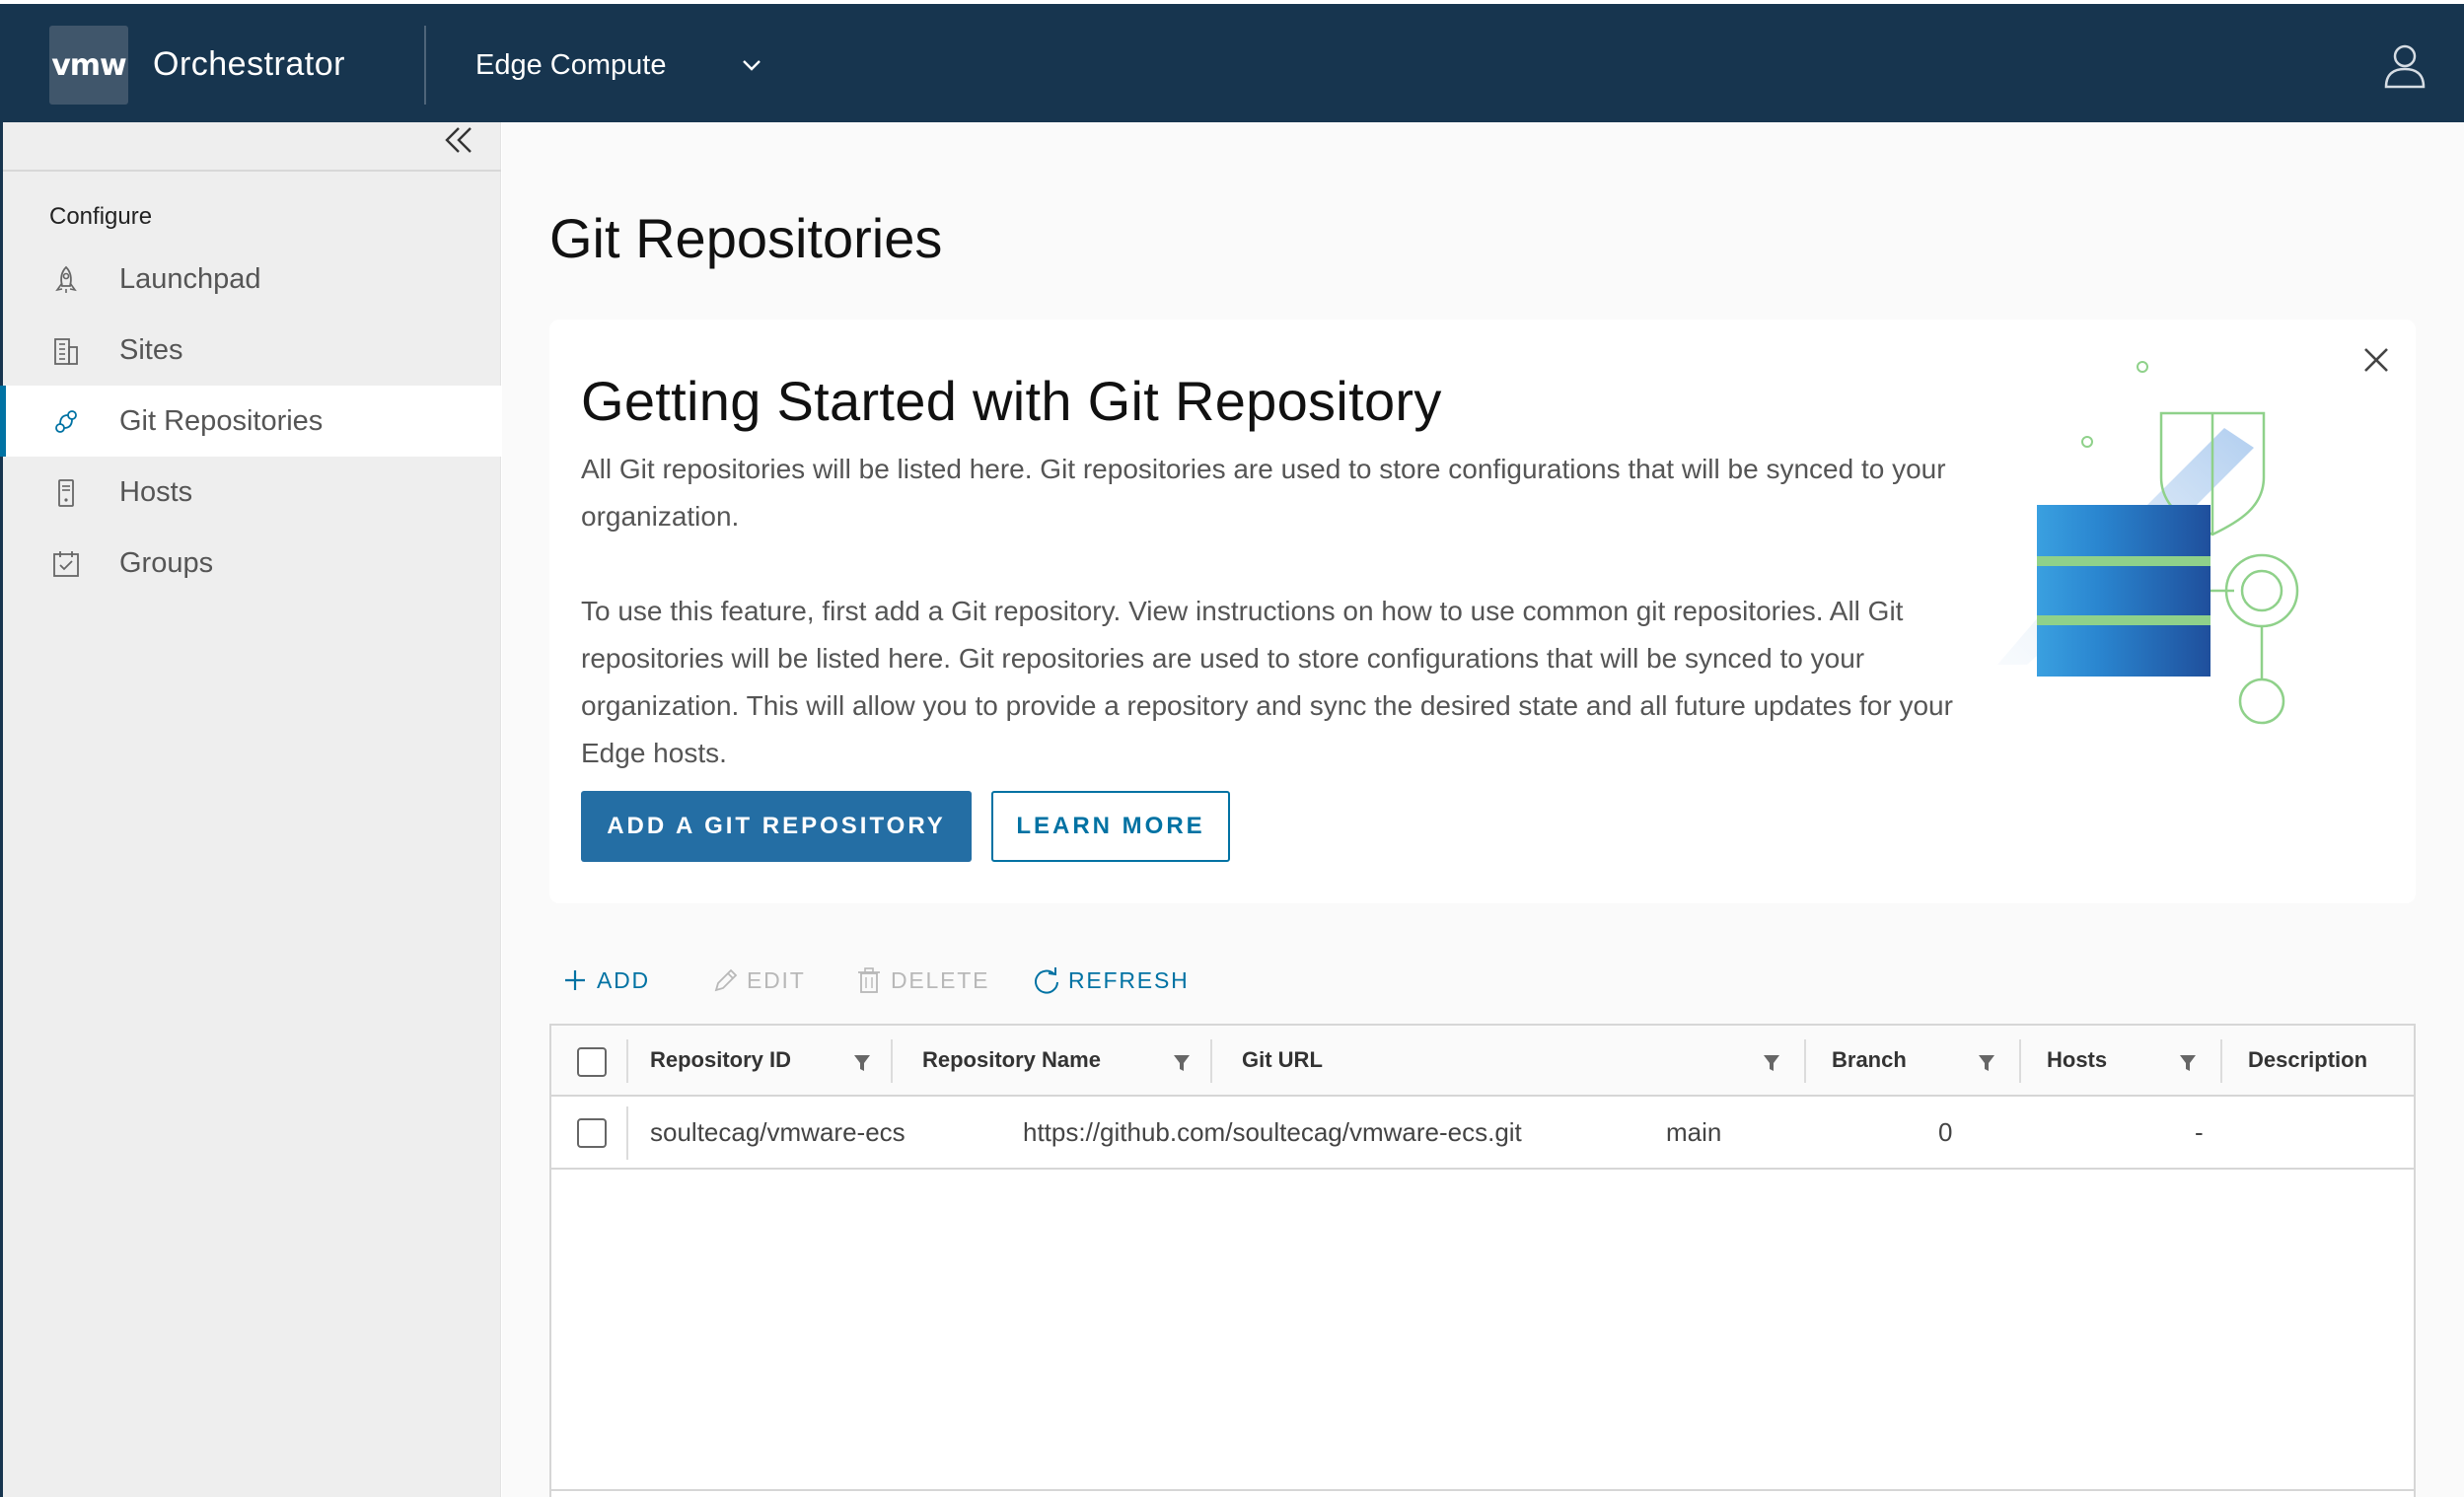 This screenshot has width=2464, height=1497. I want to click on chevron-down-icon, so click(752, 65).